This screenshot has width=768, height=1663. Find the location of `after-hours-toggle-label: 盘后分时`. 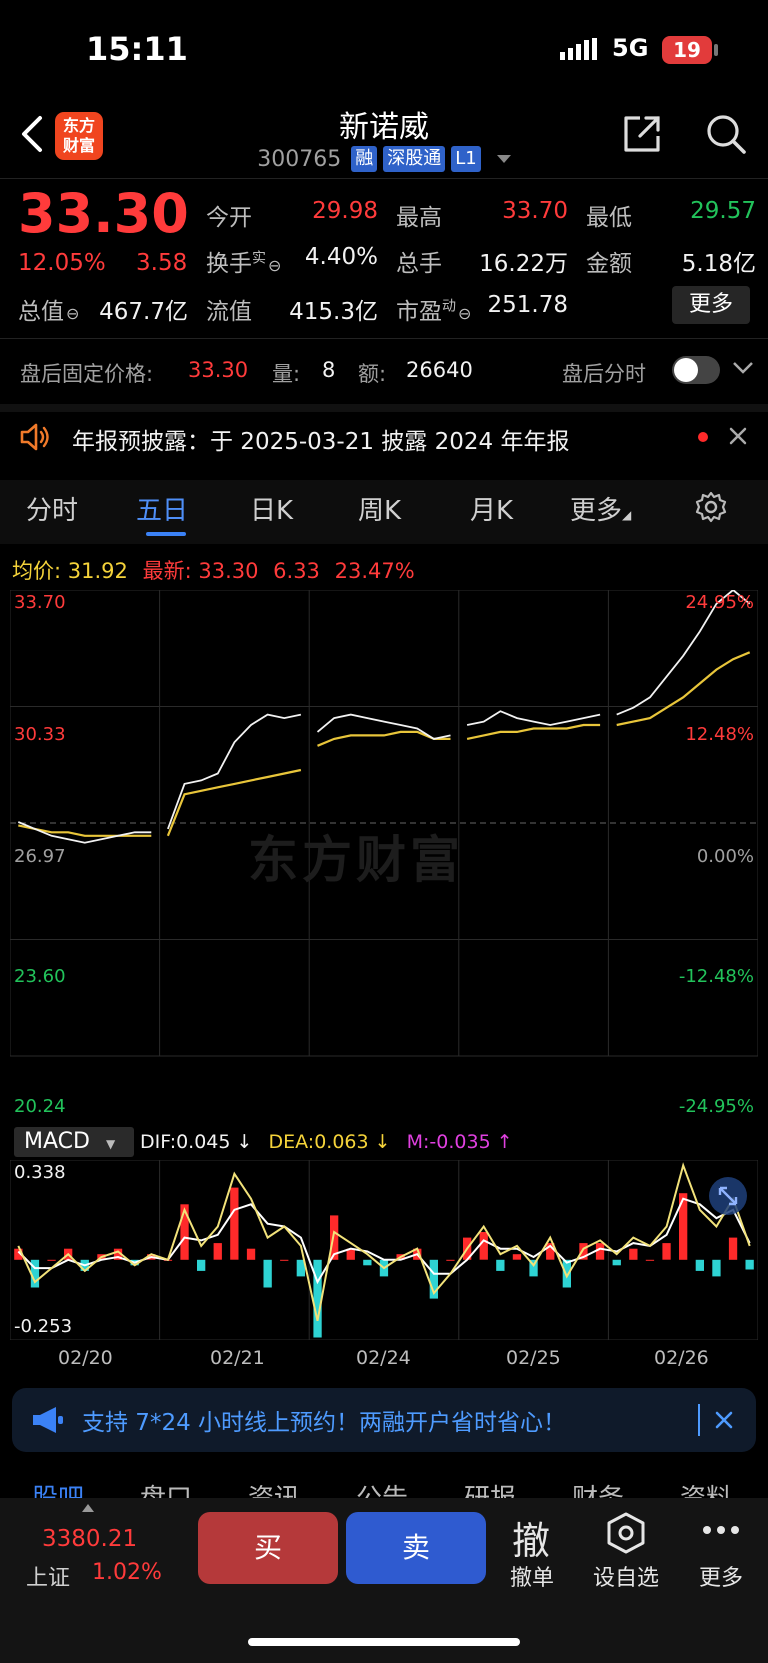

after-hours-toggle-label: 盘后分时 is located at coordinates (604, 374).